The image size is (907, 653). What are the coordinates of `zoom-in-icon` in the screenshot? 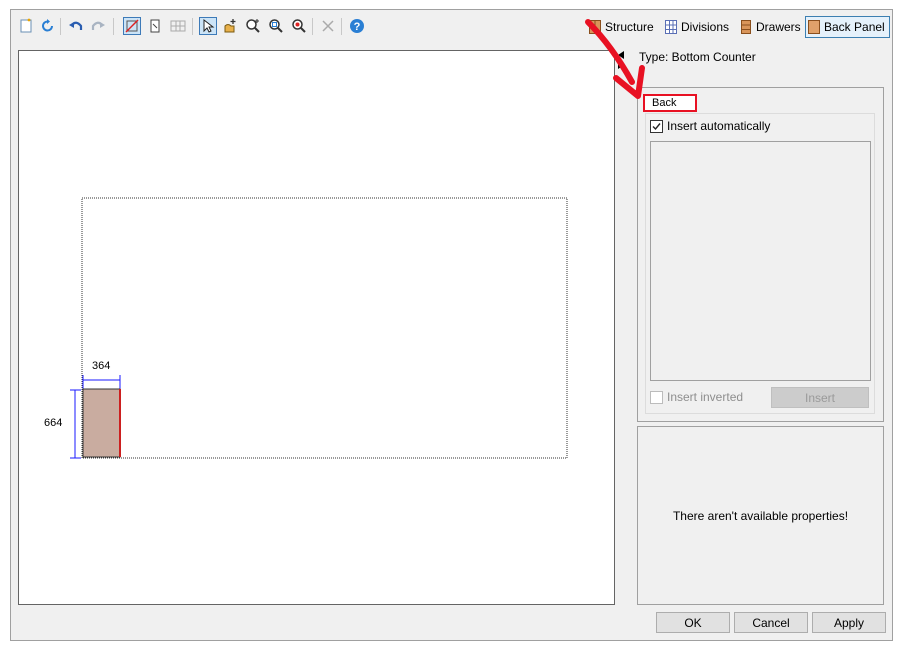 It's located at (253, 26).